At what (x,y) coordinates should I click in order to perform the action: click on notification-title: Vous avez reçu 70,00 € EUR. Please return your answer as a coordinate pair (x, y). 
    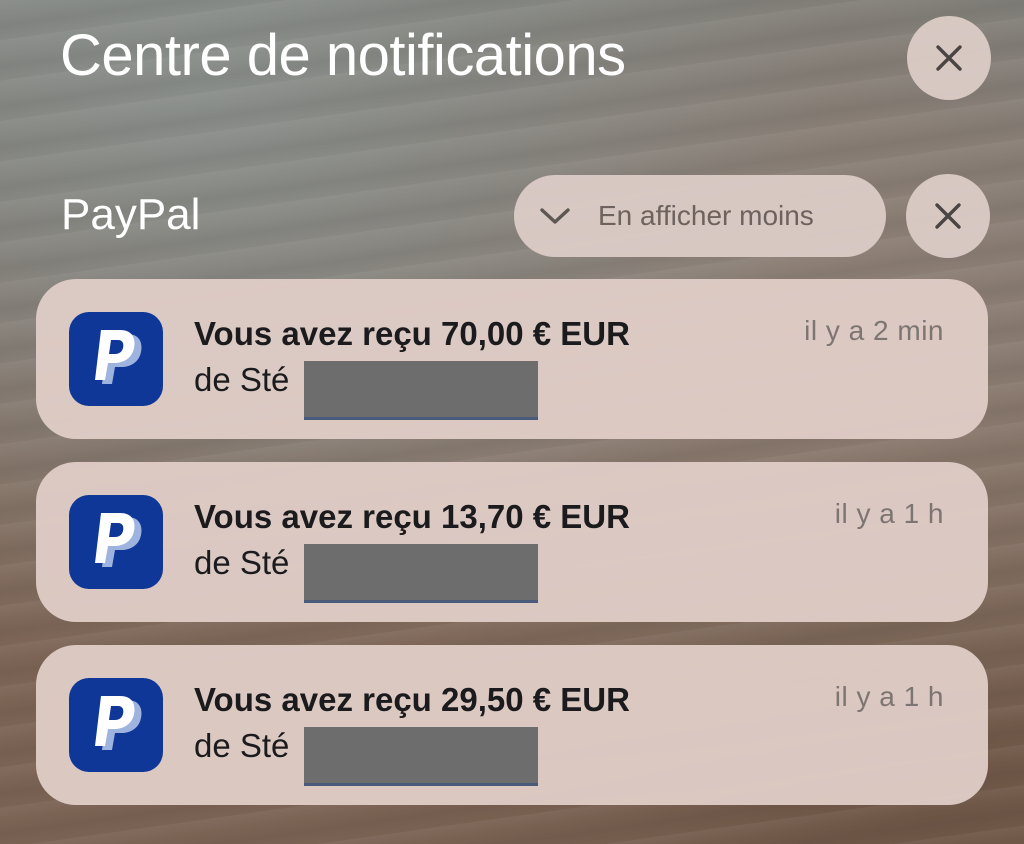
    Looking at the image, I should click on (412, 333).